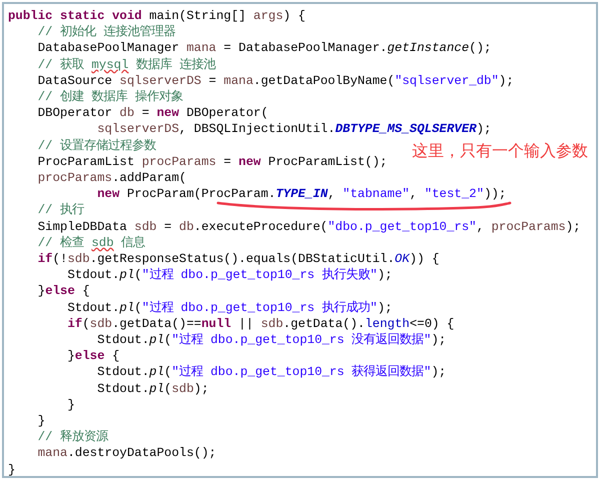  I want to click on code-line: procParams.addParam(, so click(111, 178).